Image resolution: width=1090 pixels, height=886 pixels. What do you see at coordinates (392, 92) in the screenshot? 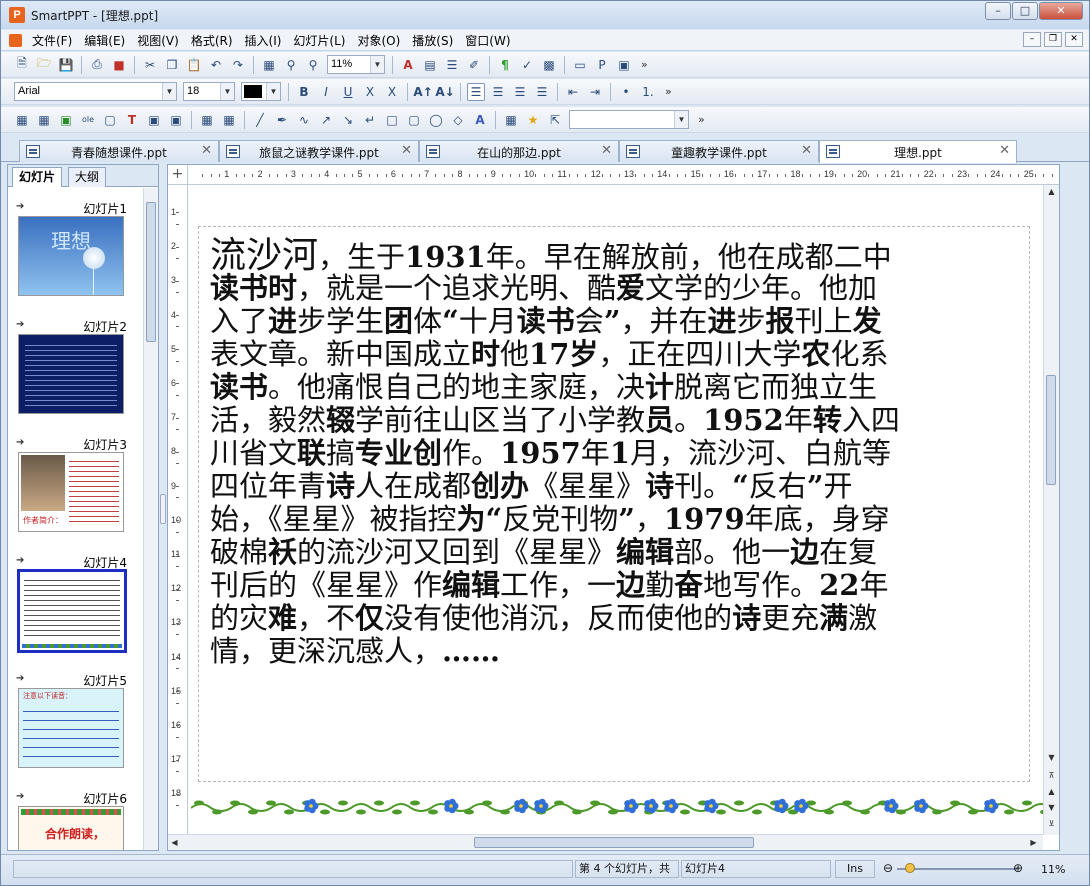
I see `shadow-text-icon: X` at bounding box center [392, 92].